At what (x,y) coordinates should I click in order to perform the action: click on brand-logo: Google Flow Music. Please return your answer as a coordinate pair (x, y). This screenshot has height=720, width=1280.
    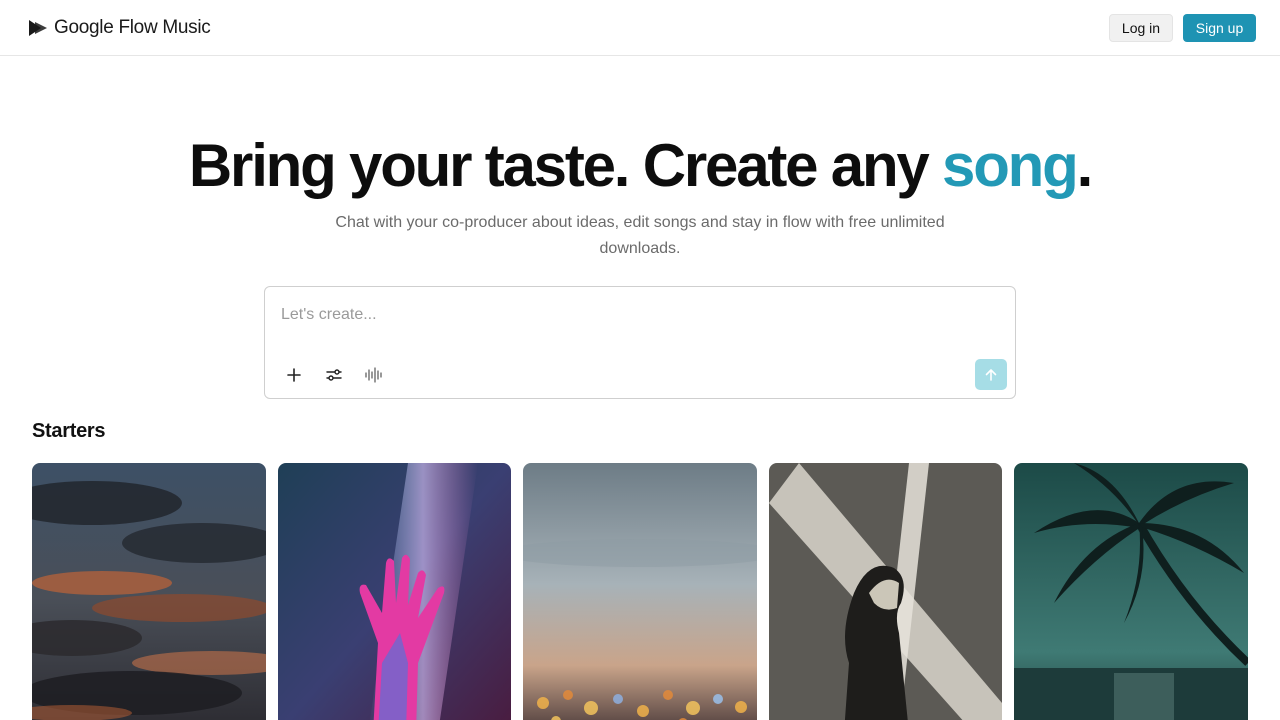
    Looking at the image, I should click on (119, 28).